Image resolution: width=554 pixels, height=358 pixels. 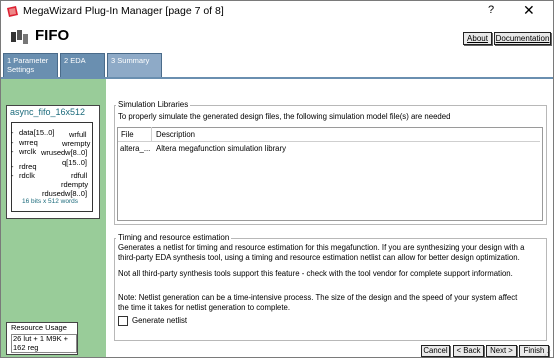 What do you see at coordinates (151, 134) in the screenshot?
I see `column-separator` at bounding box center [151, 134].